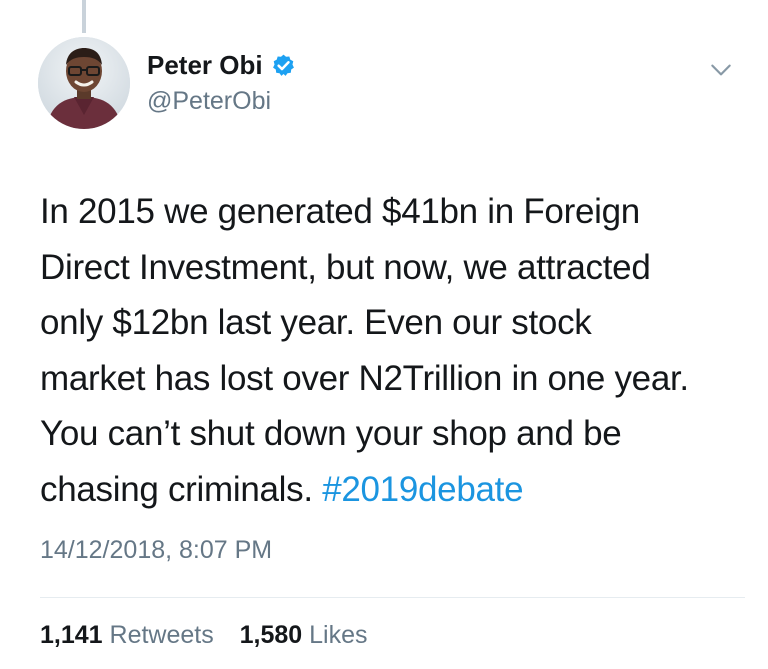 This screenshot has width=768, height=669. What do you see at coordinates (271, 635) in the screenshot?
I see `likes-count: 1,580` at bounding box center [271, 635].